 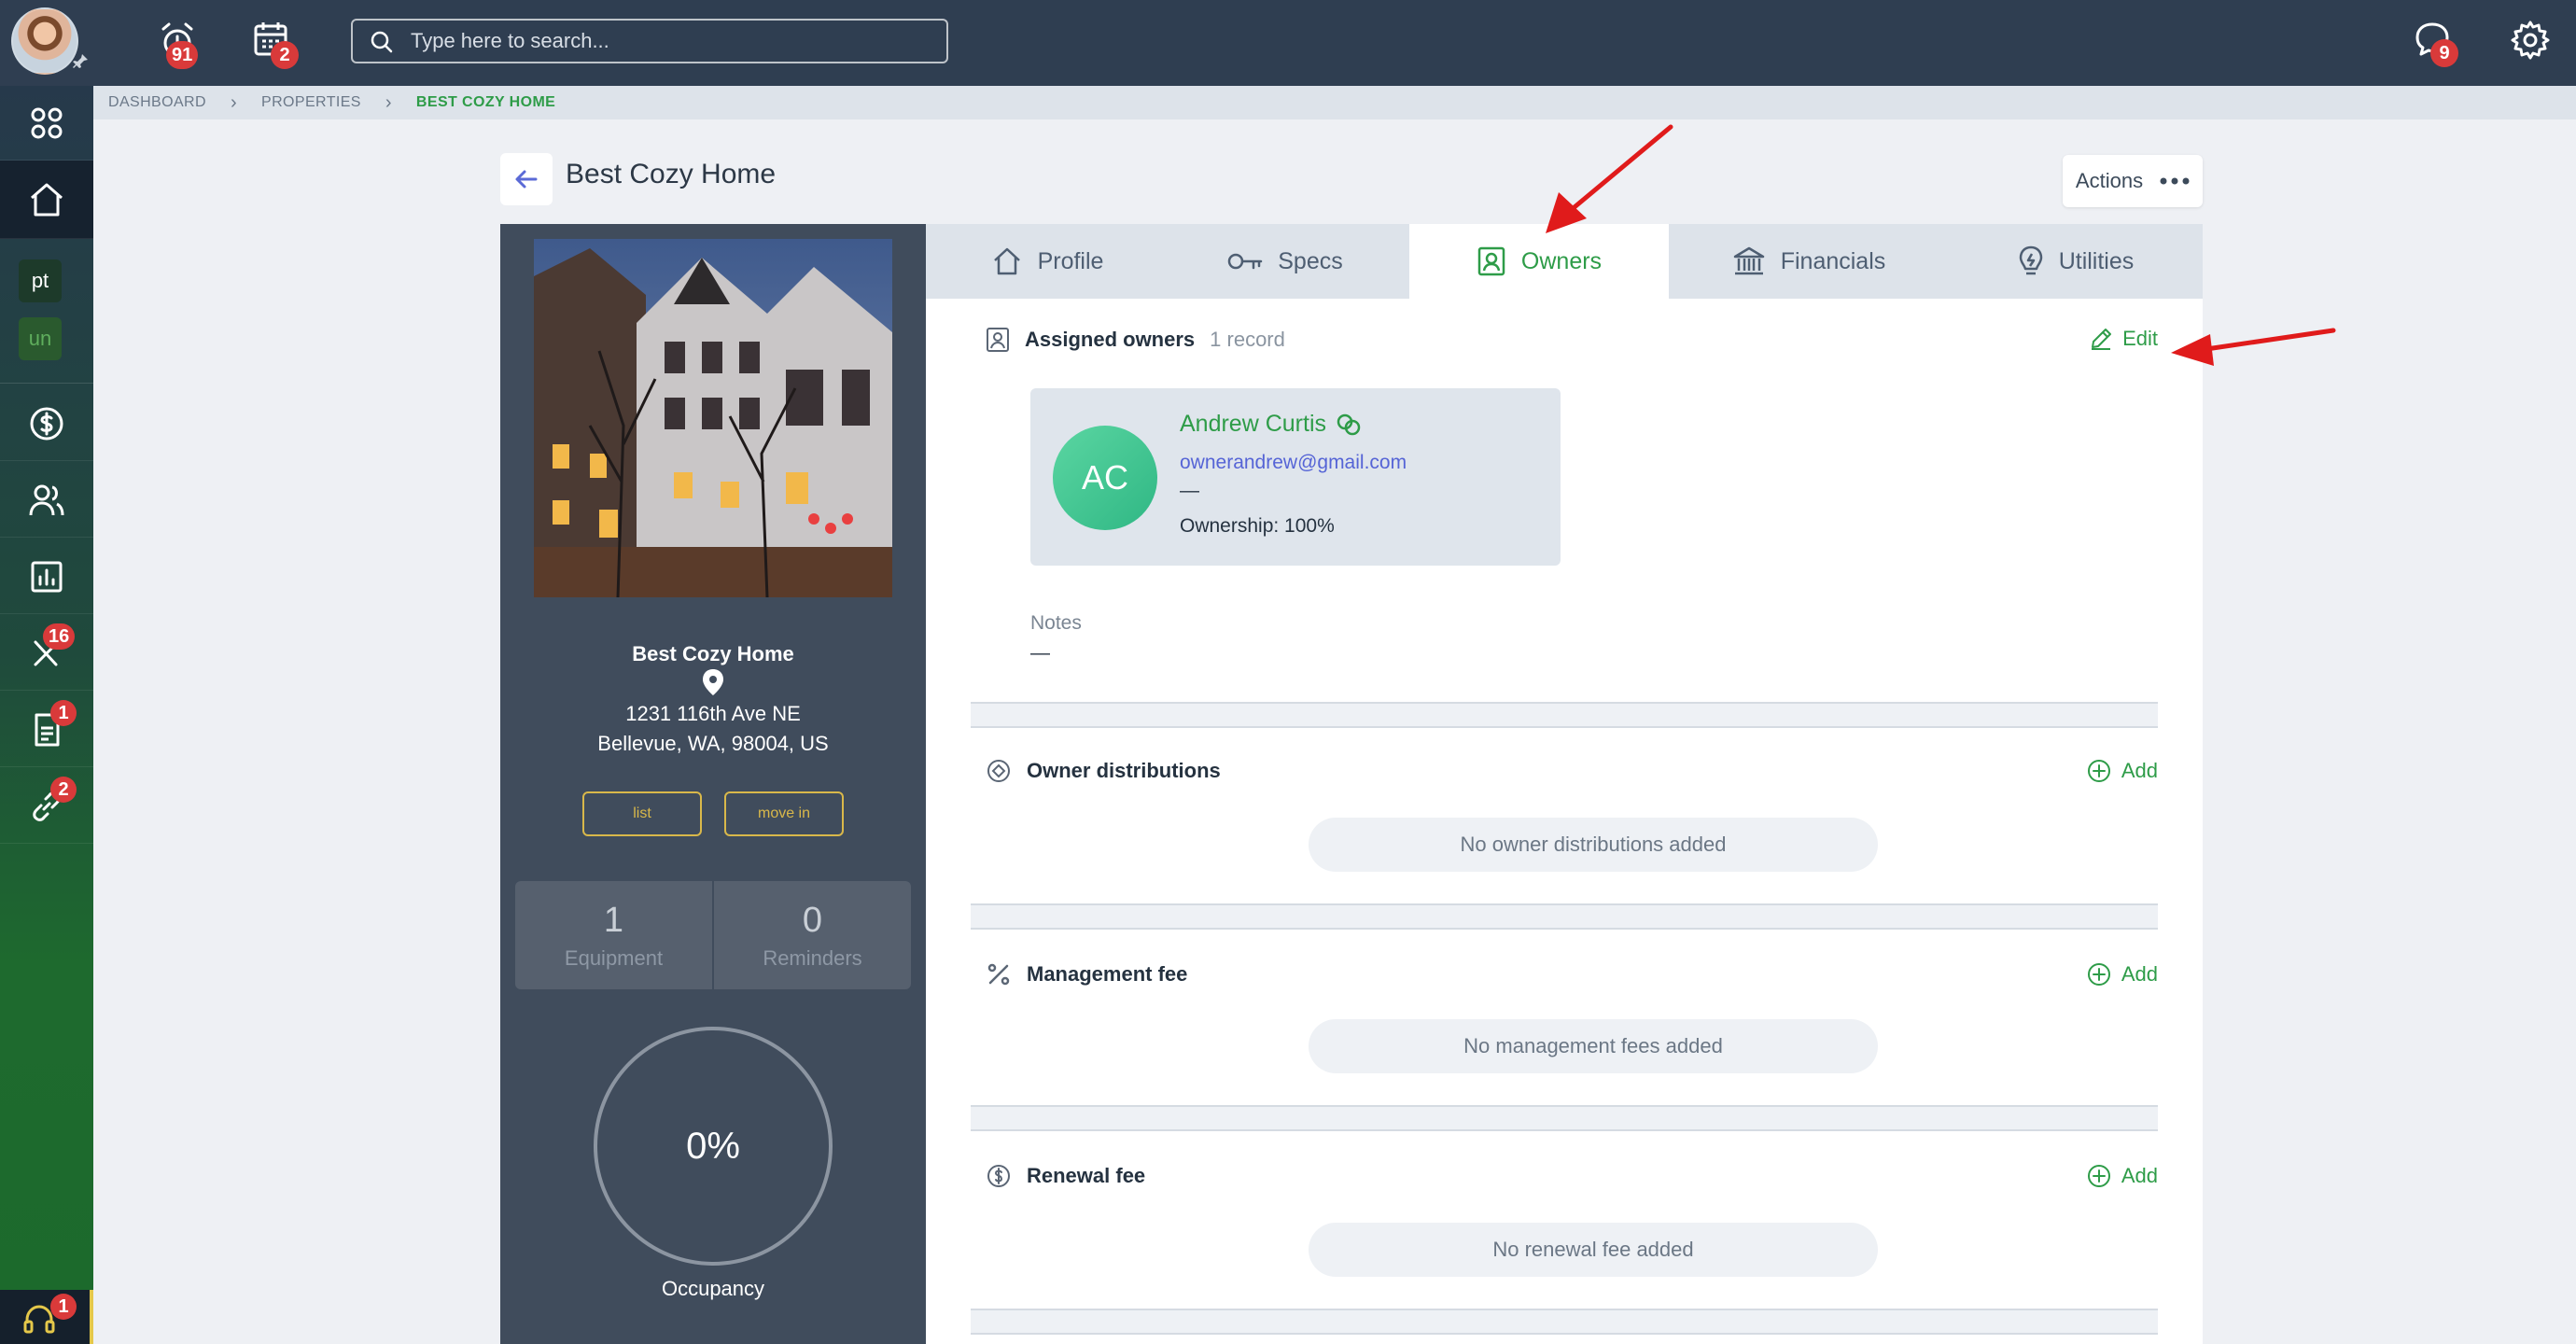 What do you see at coordinates (63, 1307) in the screenshot?
I see `support-badge: 1` at bounding box center [63, 1307].